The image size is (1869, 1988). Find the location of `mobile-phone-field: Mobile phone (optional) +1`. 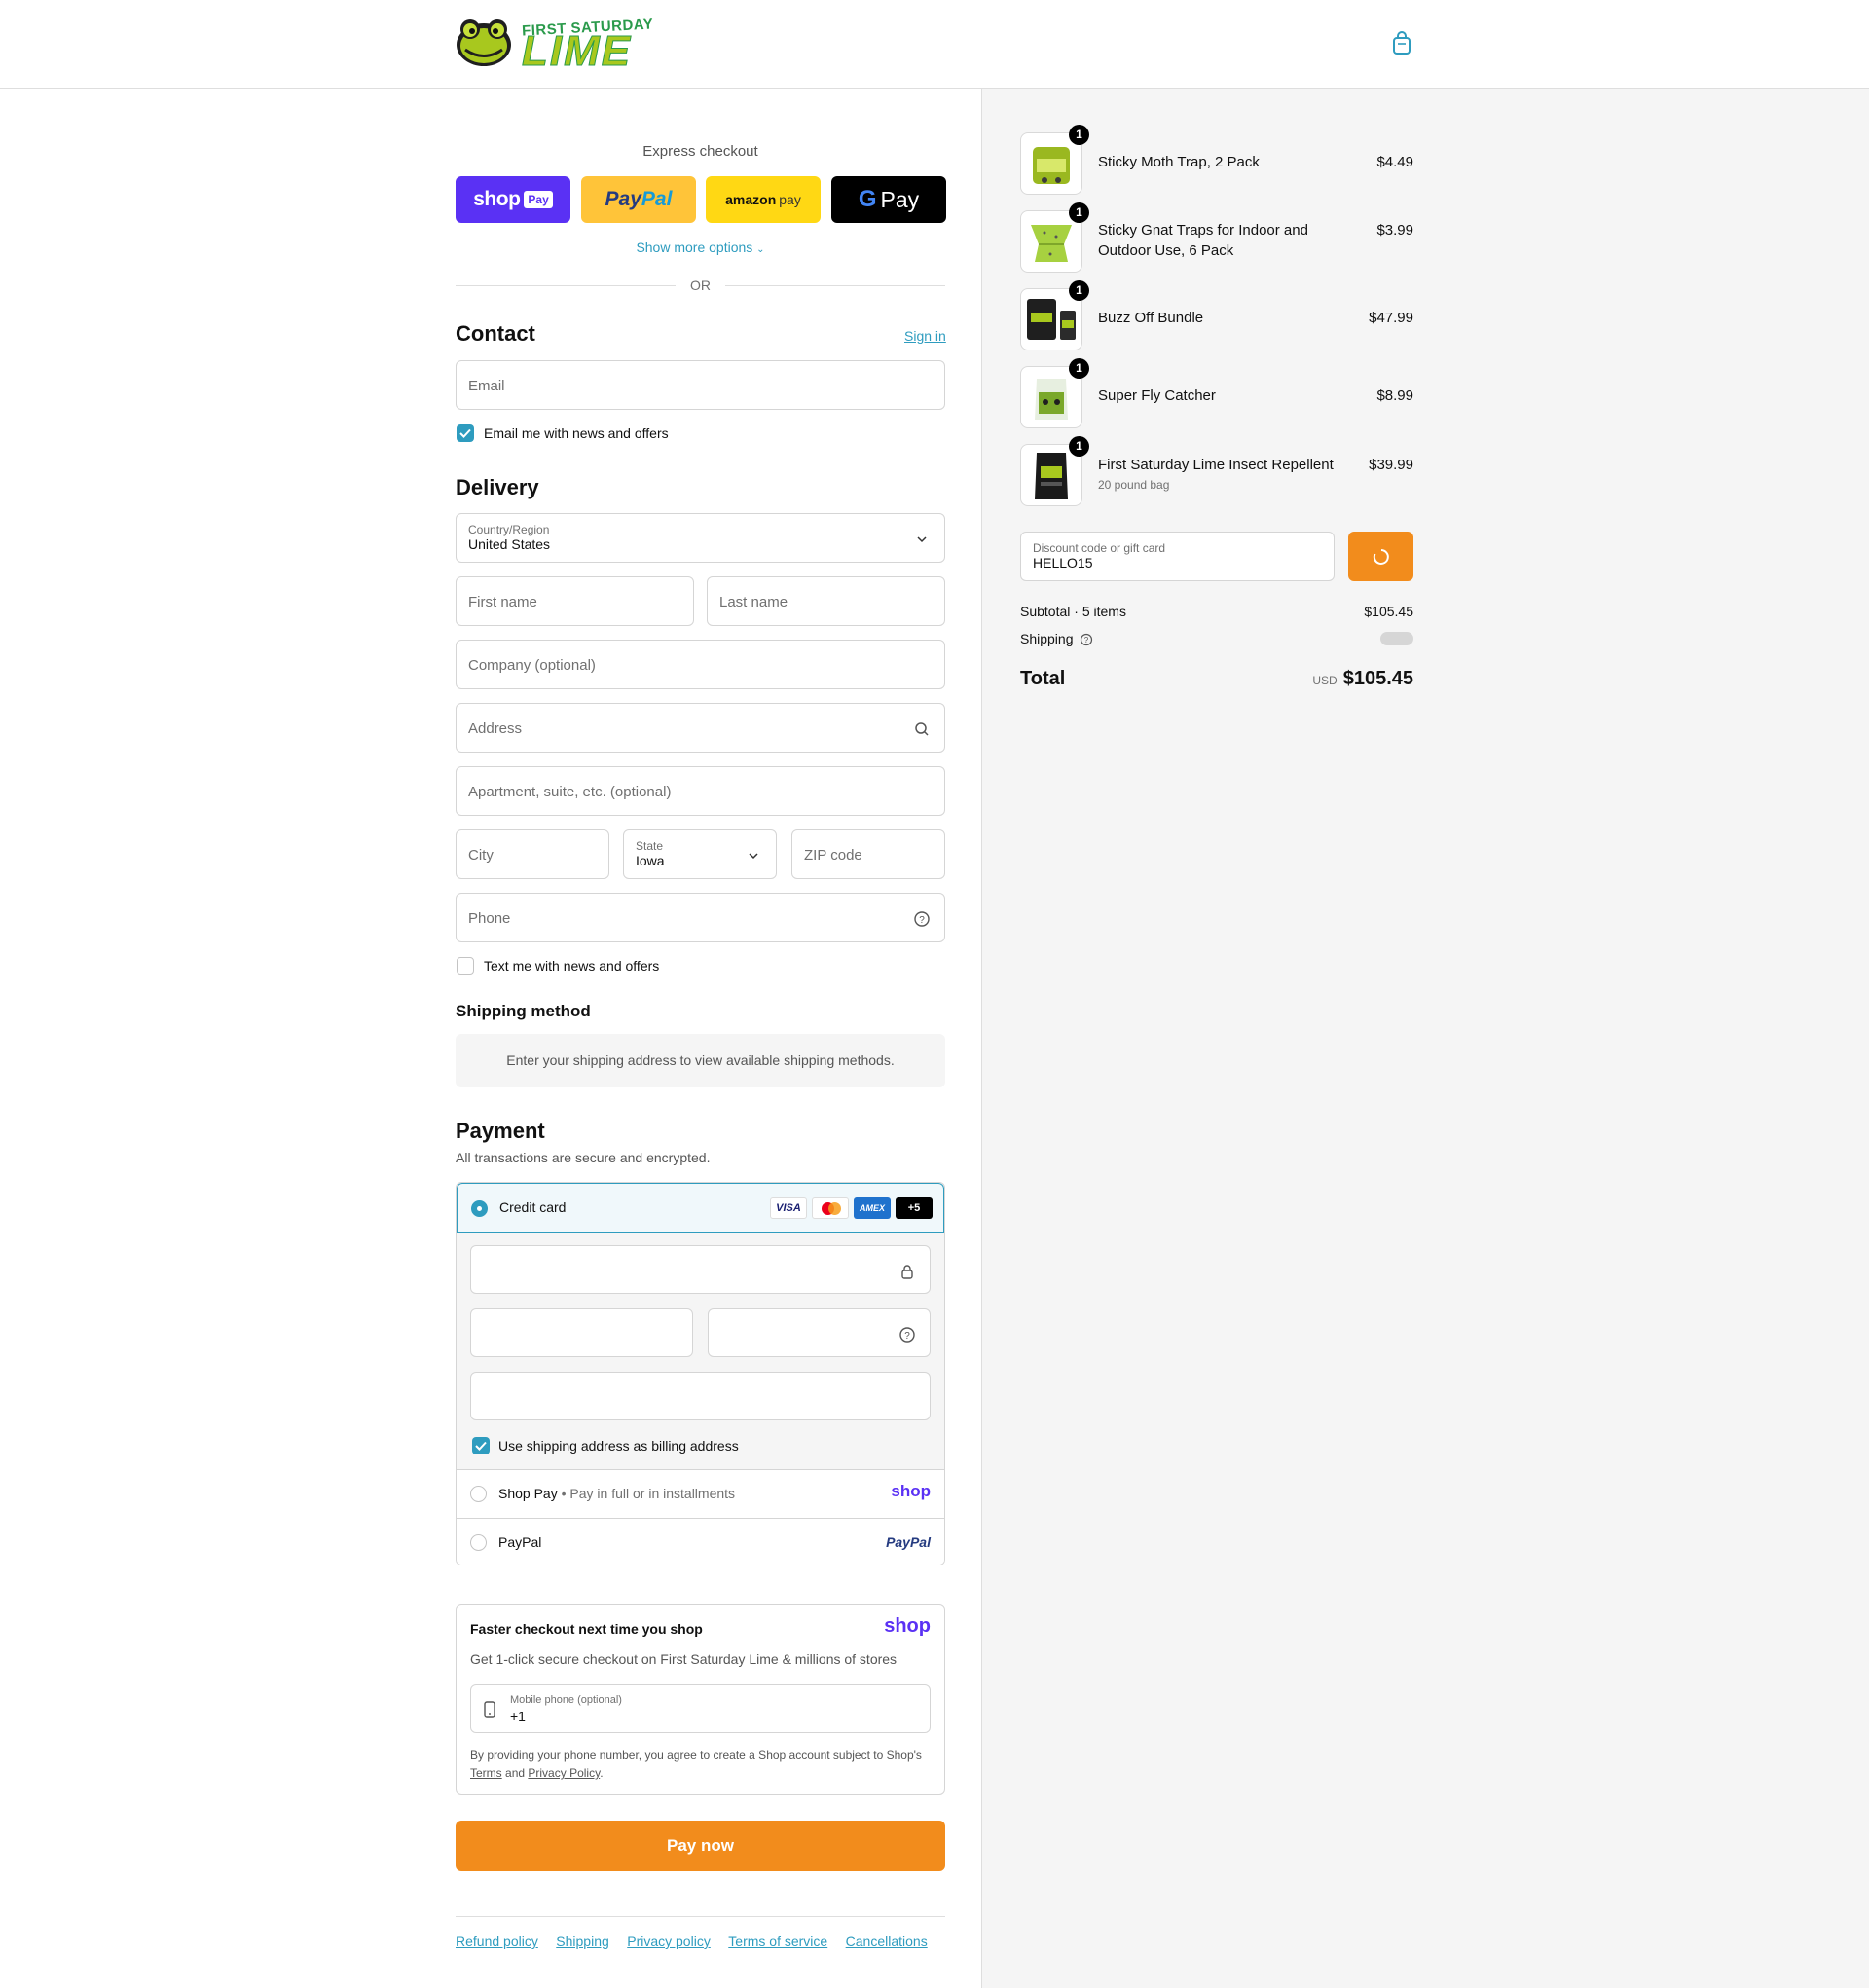

mobile-phone-field: Mobile phone (optional) +1 is located at coordinates (700, 1708).